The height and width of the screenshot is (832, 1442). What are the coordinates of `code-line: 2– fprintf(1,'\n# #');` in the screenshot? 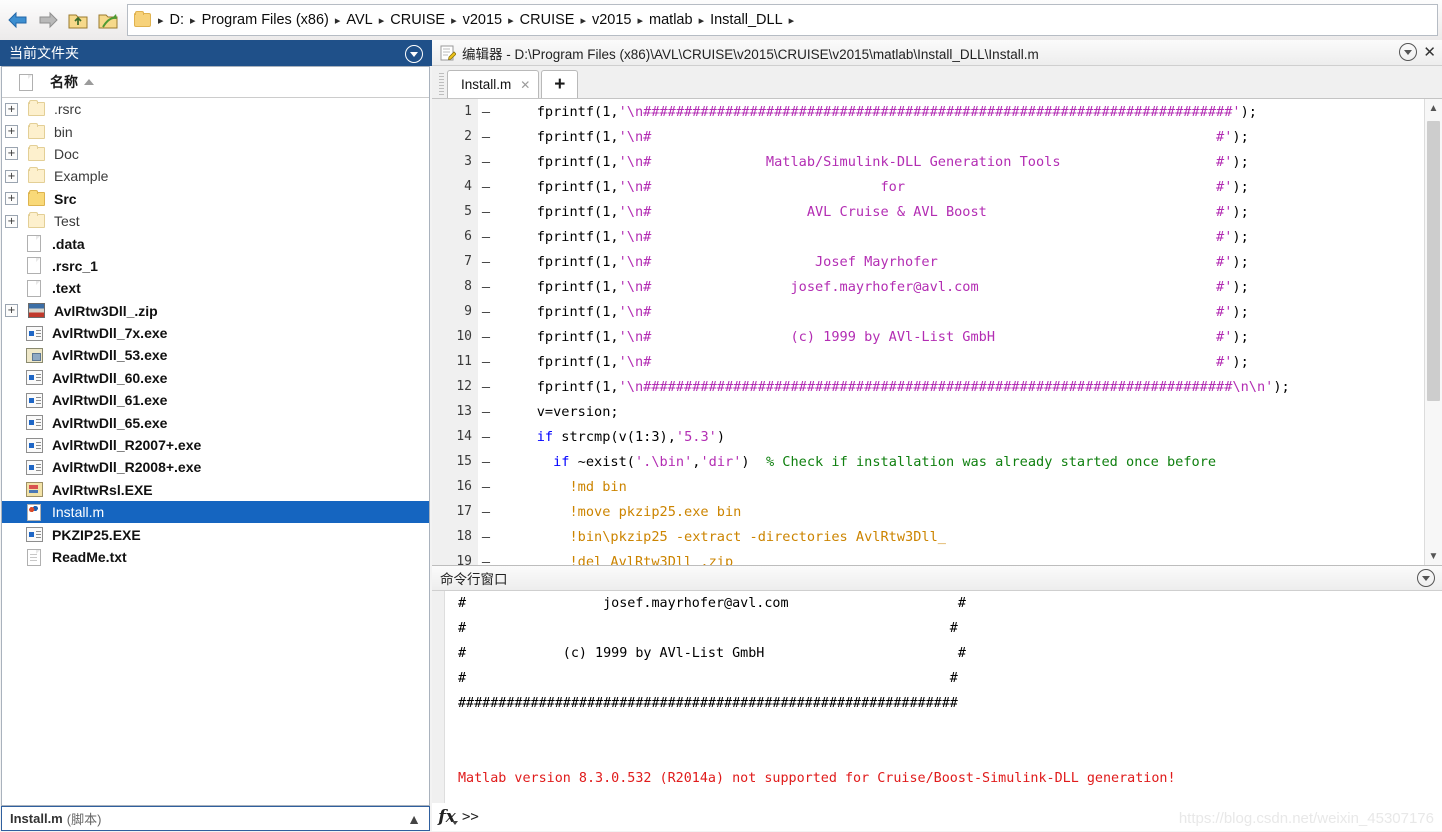 It's located at (937, 136).